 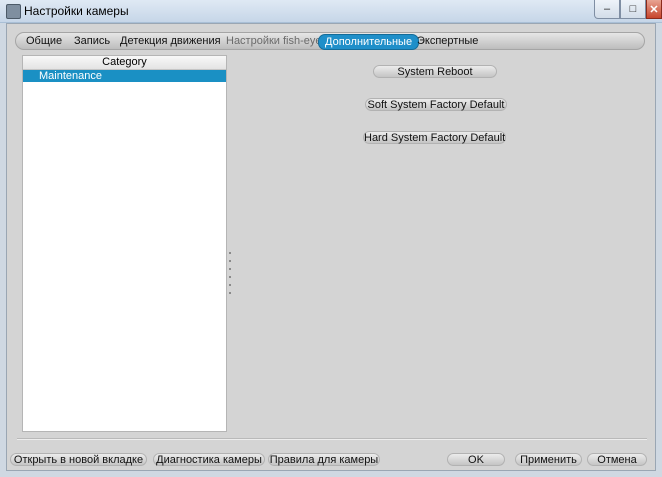 I want to click on tab-advanced: Дополнительные, so click(x=369, y=42).